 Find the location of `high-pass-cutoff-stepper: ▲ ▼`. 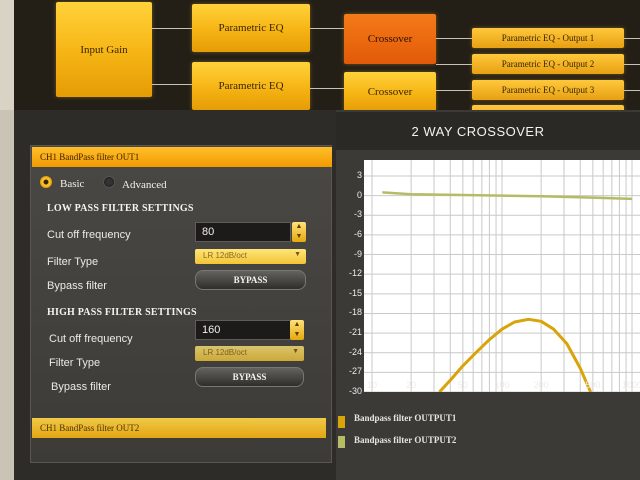

high-pass-cutoff-stepper: ▲ ▼ is located at coordinates (297, 330).